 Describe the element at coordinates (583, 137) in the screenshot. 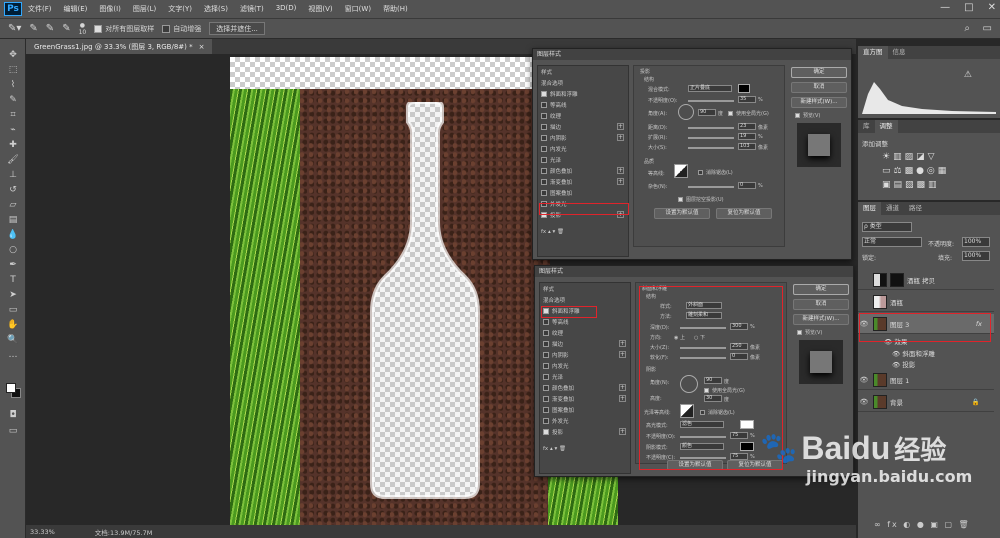

I see `style-item: 内阴影 +` at that location.